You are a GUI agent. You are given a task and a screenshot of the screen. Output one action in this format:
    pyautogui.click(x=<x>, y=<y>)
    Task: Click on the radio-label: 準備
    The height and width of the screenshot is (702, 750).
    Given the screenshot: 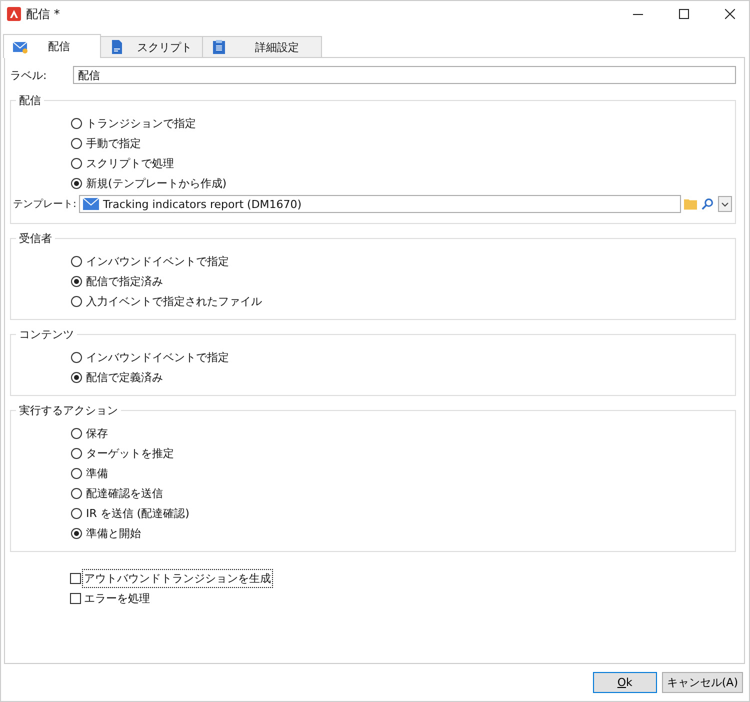 What is the action you would take?
    pyautogui.click(x=97, y=473)
    